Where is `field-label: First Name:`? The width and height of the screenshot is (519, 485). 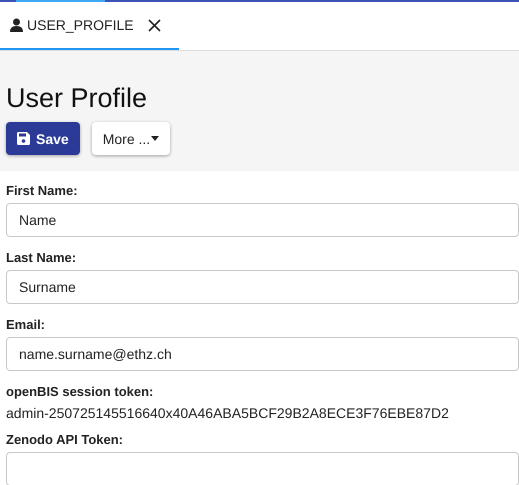 field-label: First Name: is located at coordinates (42, 191).